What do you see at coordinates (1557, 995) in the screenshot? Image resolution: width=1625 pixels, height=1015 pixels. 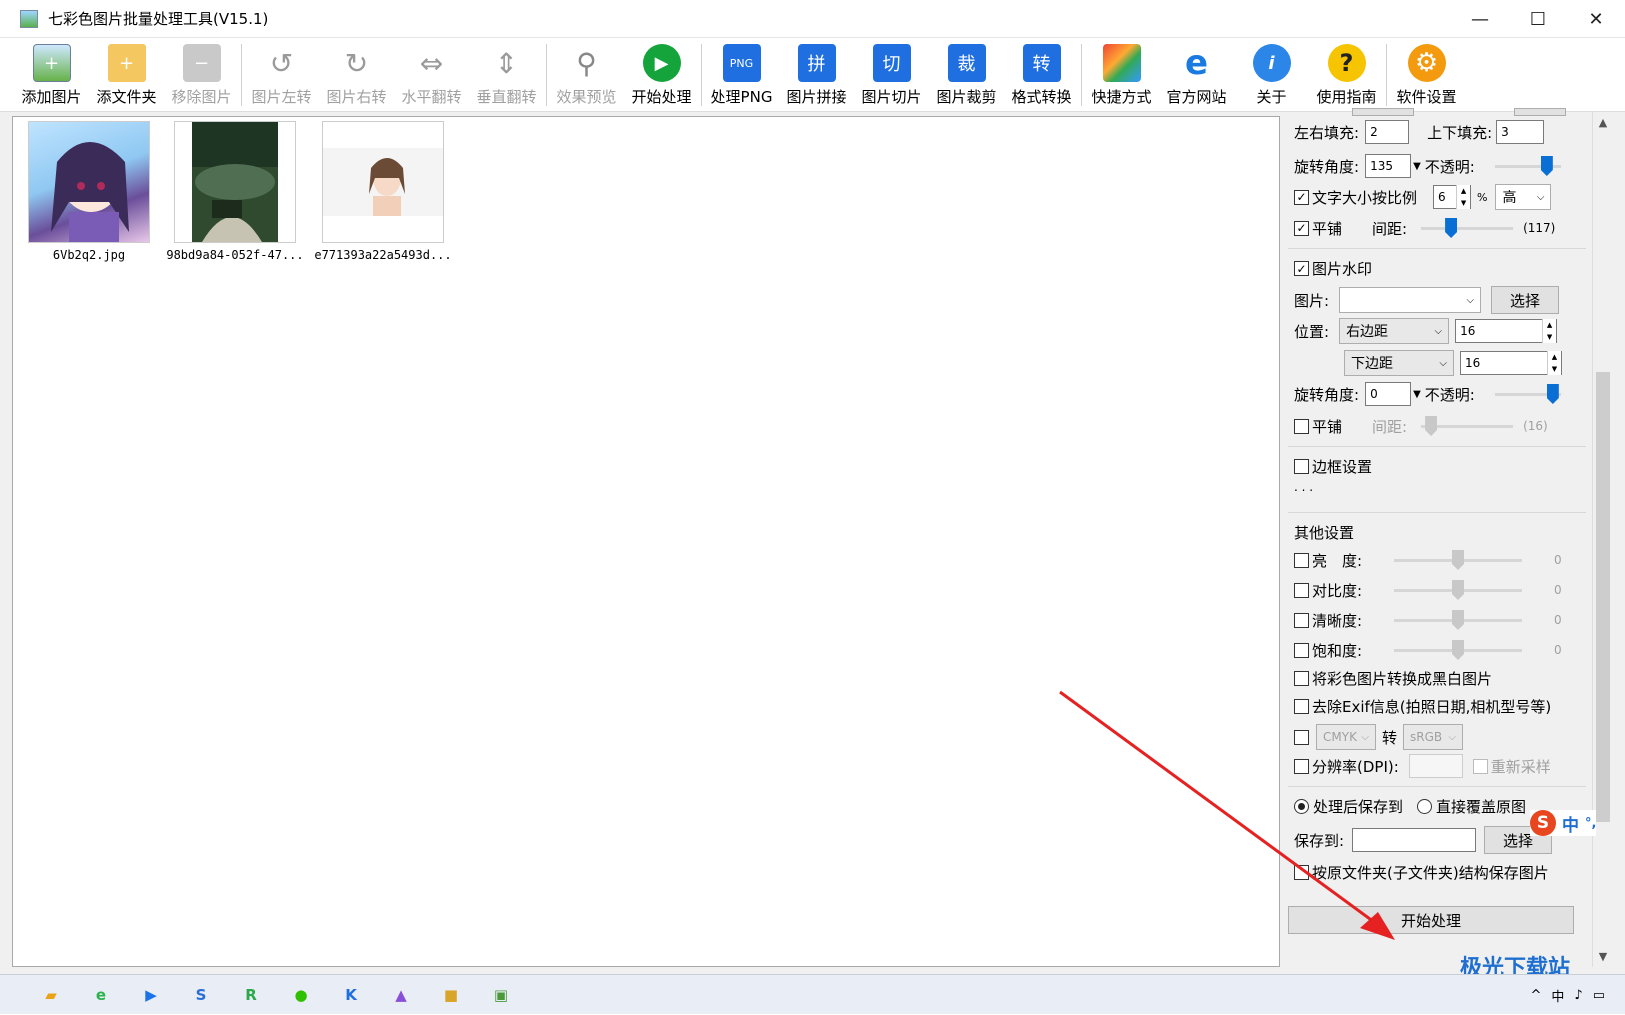 I see `tray-ime: 中` at bounding box center [1557, 995].